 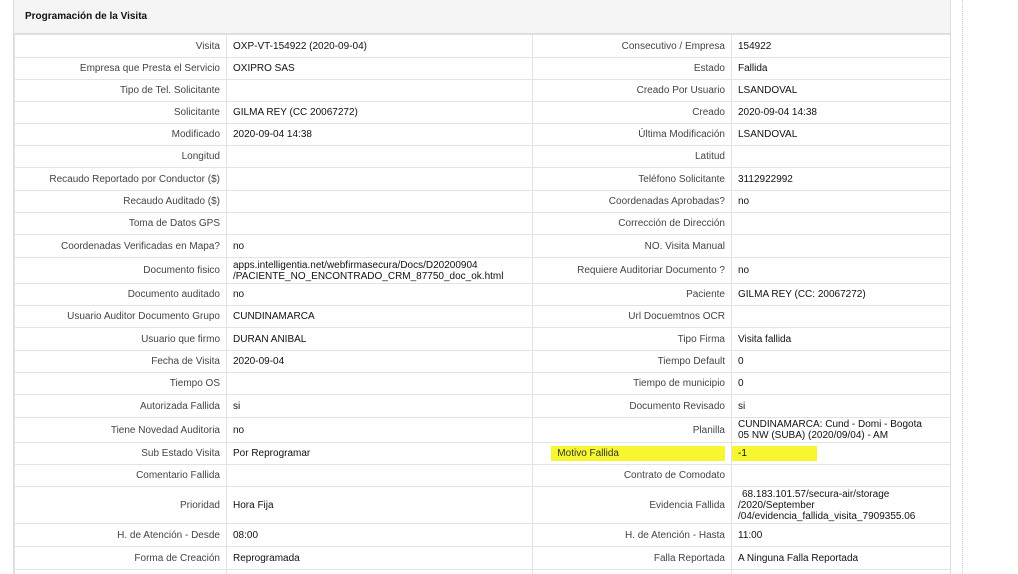 I want to click on field-label: Tiene Novedad Auditoria, so click(x=120, y=430).